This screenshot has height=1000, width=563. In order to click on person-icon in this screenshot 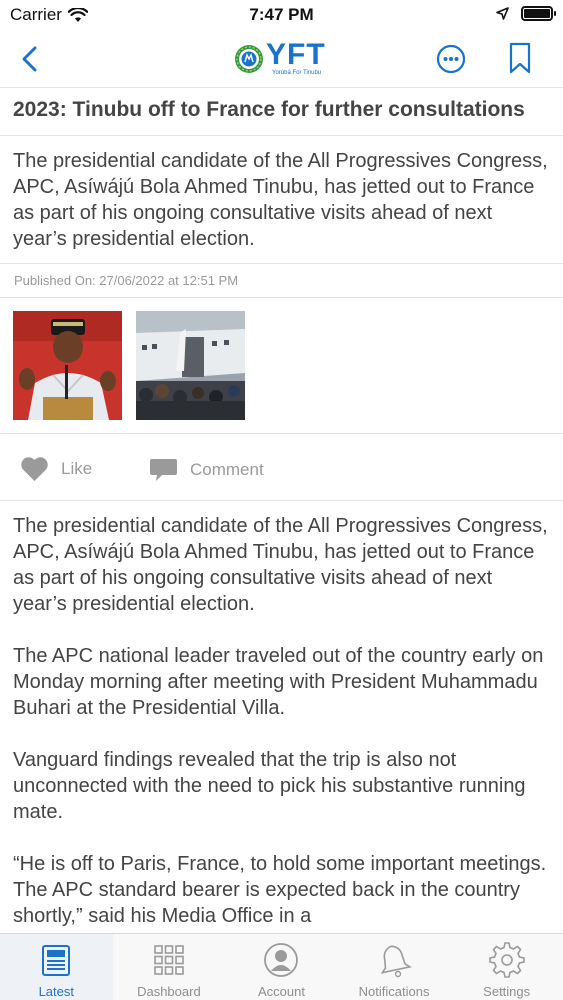, I will do `click(281, 960)`.